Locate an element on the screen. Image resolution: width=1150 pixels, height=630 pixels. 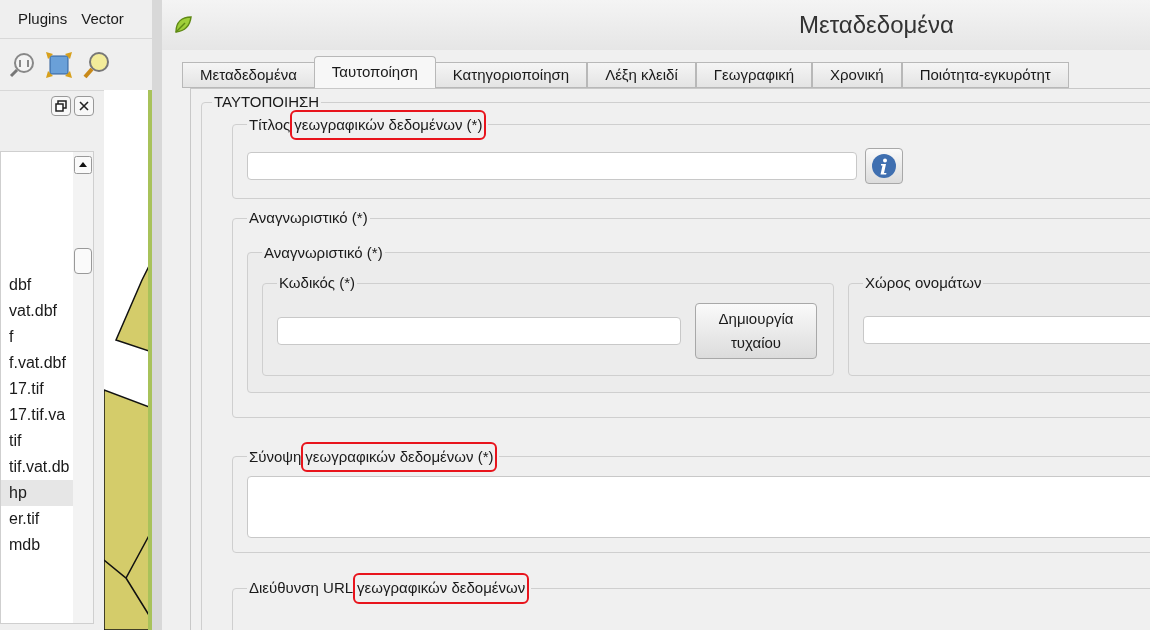
highlighted-text: γεωγραφικών δεδομένων is located at coordinates (441, 588).